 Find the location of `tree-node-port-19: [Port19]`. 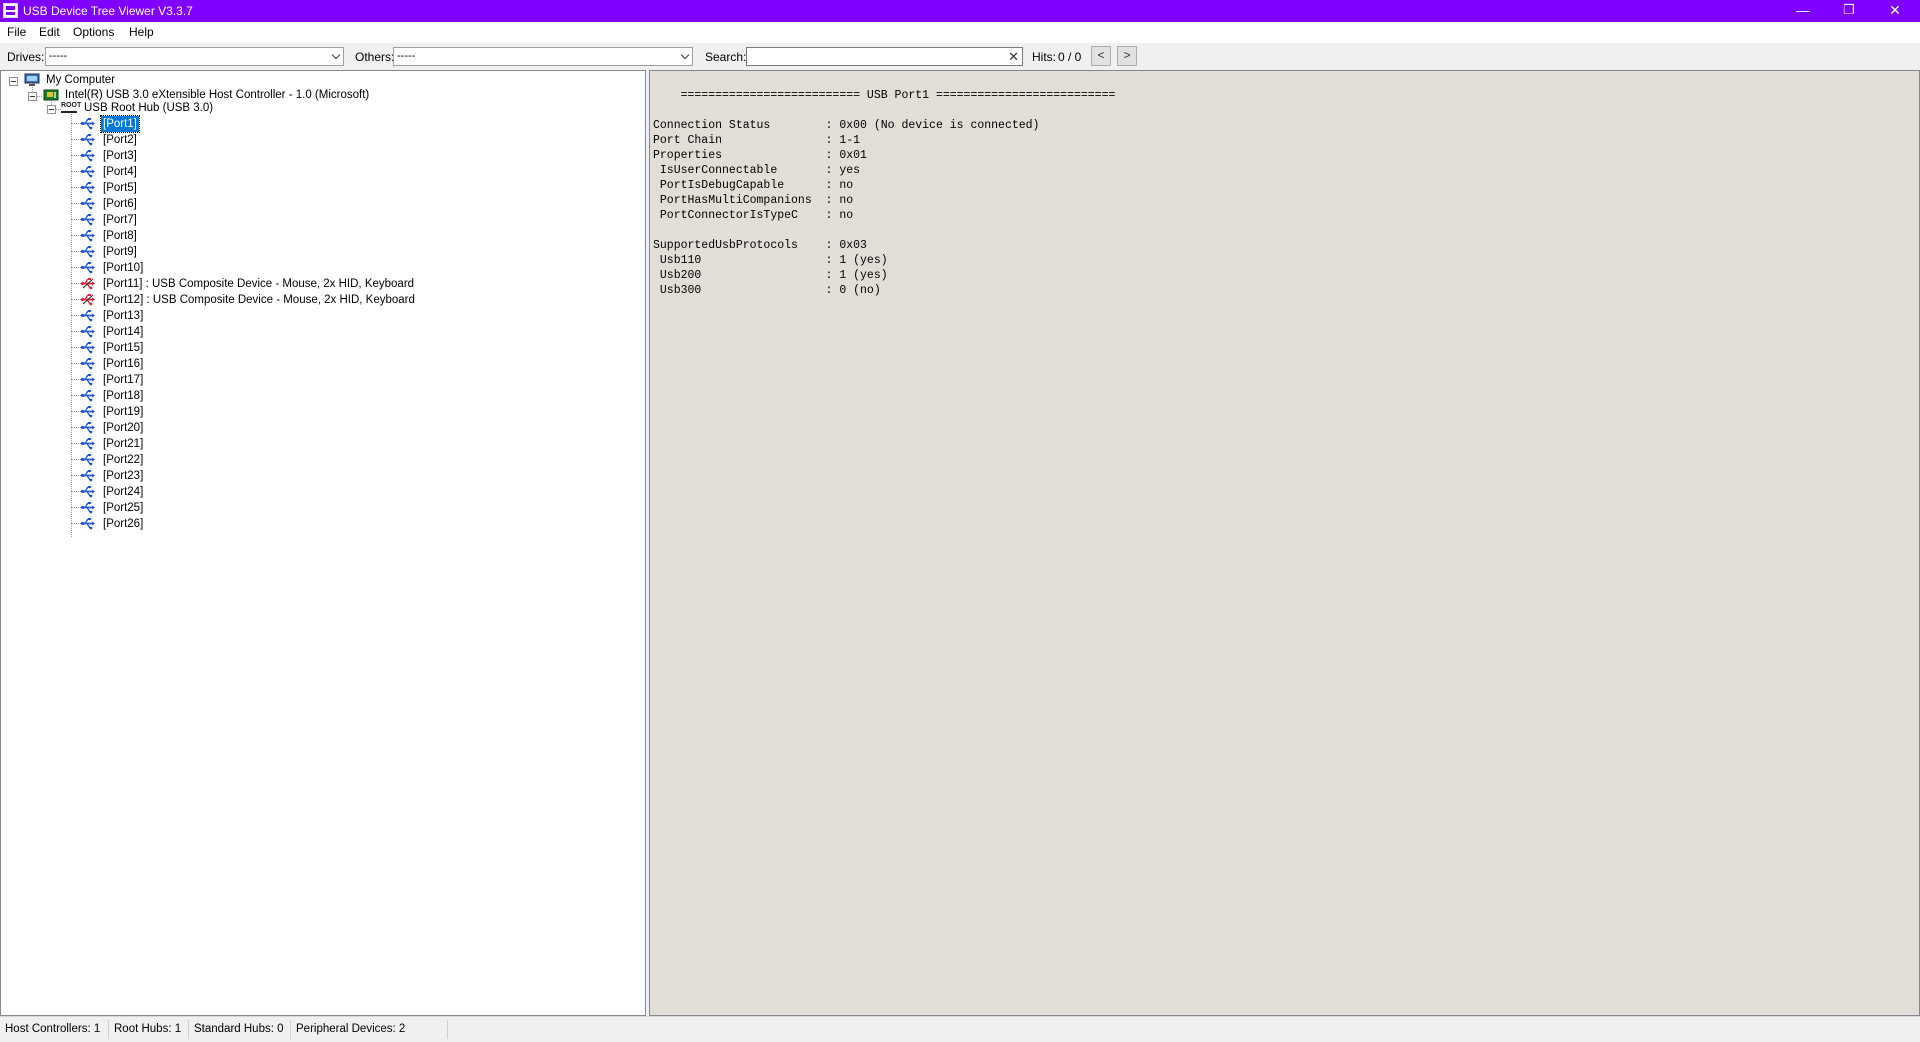

tree-node-port-19: [Port19] is located at coordinates (123, 412).